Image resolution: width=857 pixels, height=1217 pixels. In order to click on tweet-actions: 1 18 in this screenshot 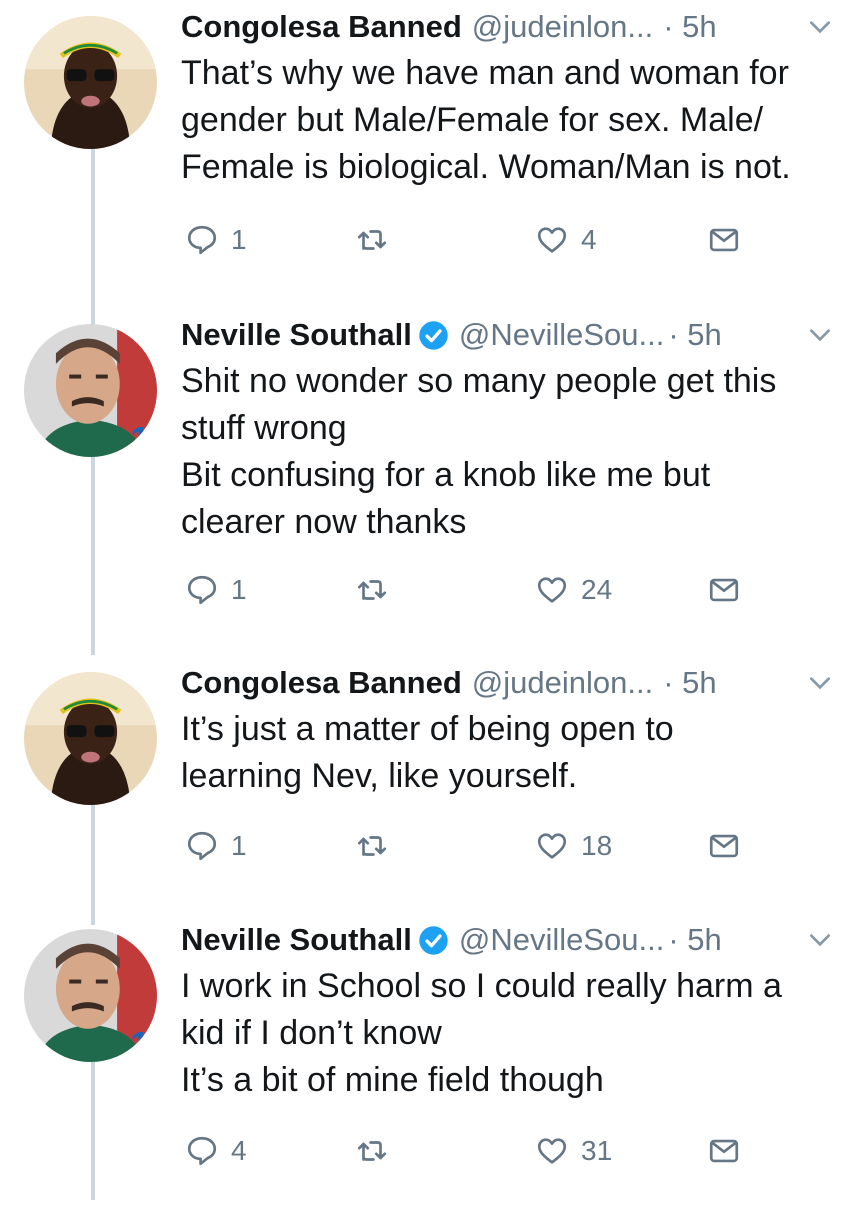, I will do `click(471, 846)`.